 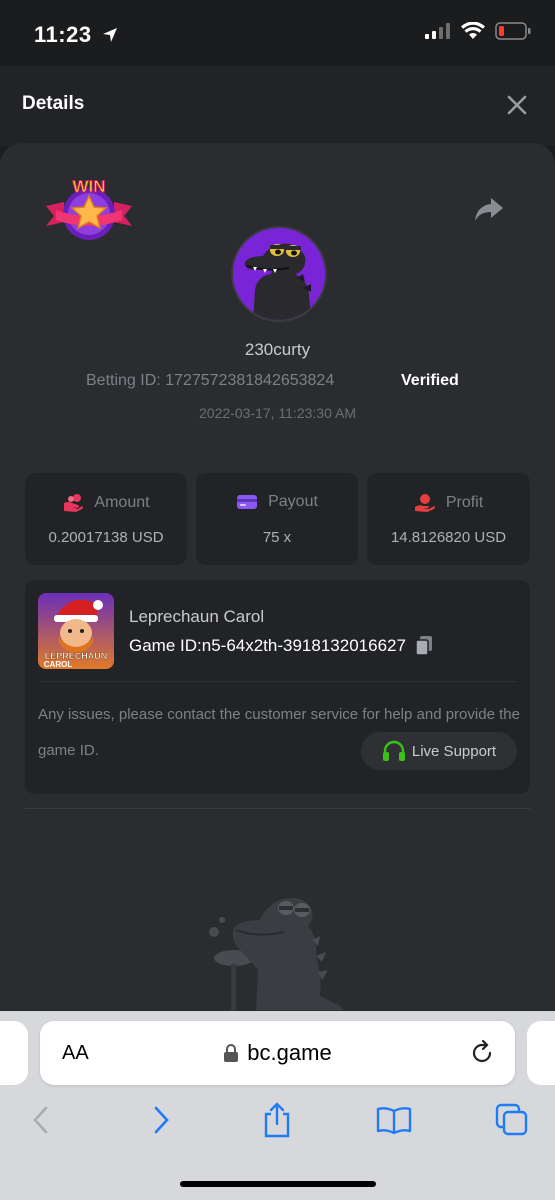 I want to click on tabs-icon, so click(x=511, y=1119).